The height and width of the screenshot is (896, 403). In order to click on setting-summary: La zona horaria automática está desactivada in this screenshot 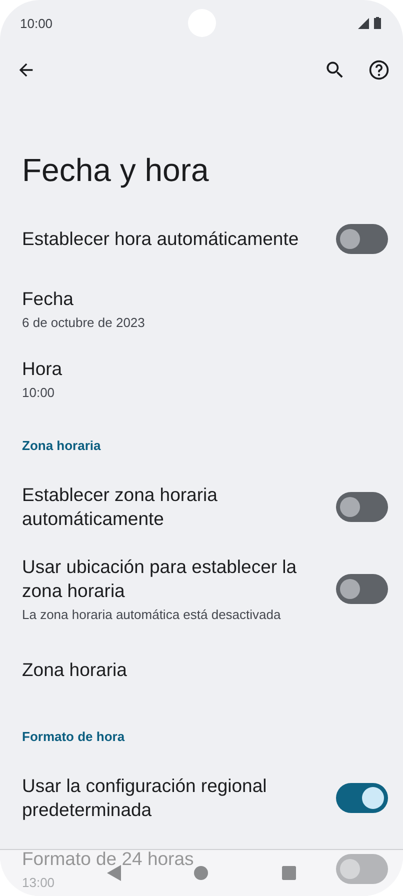, I will do `click(152, 614)`.